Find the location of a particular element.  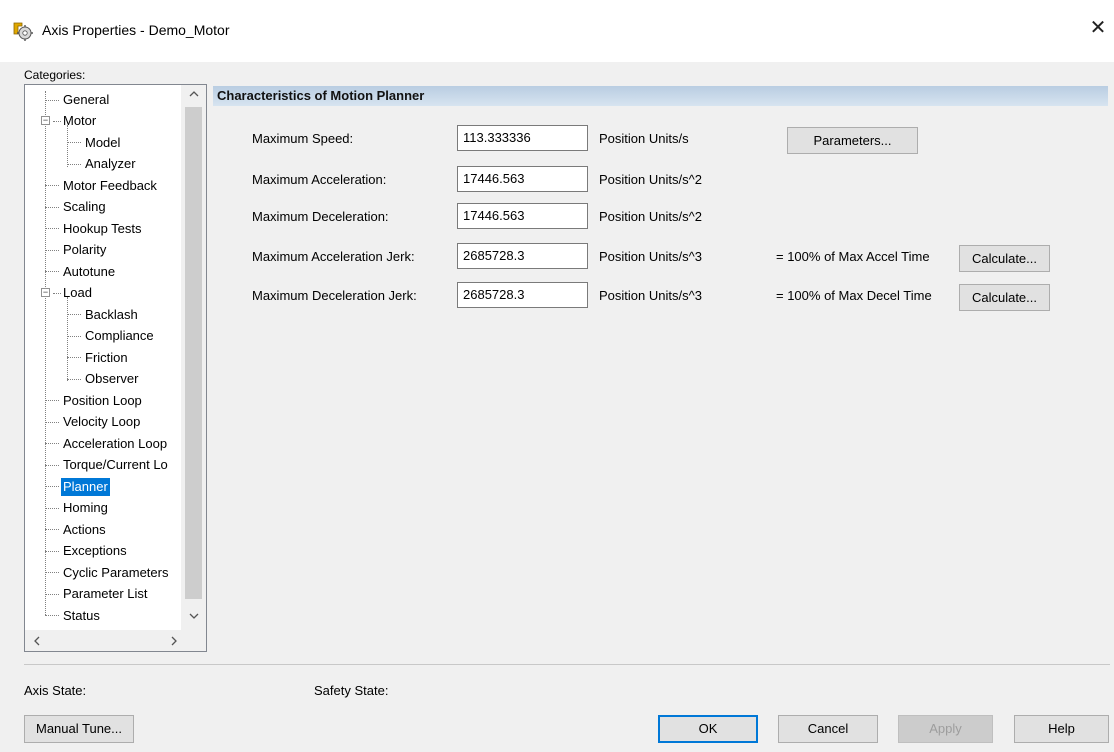

tree-item-torque-current-loop: Torque/Current Lo is located at coordinates (115, 465).